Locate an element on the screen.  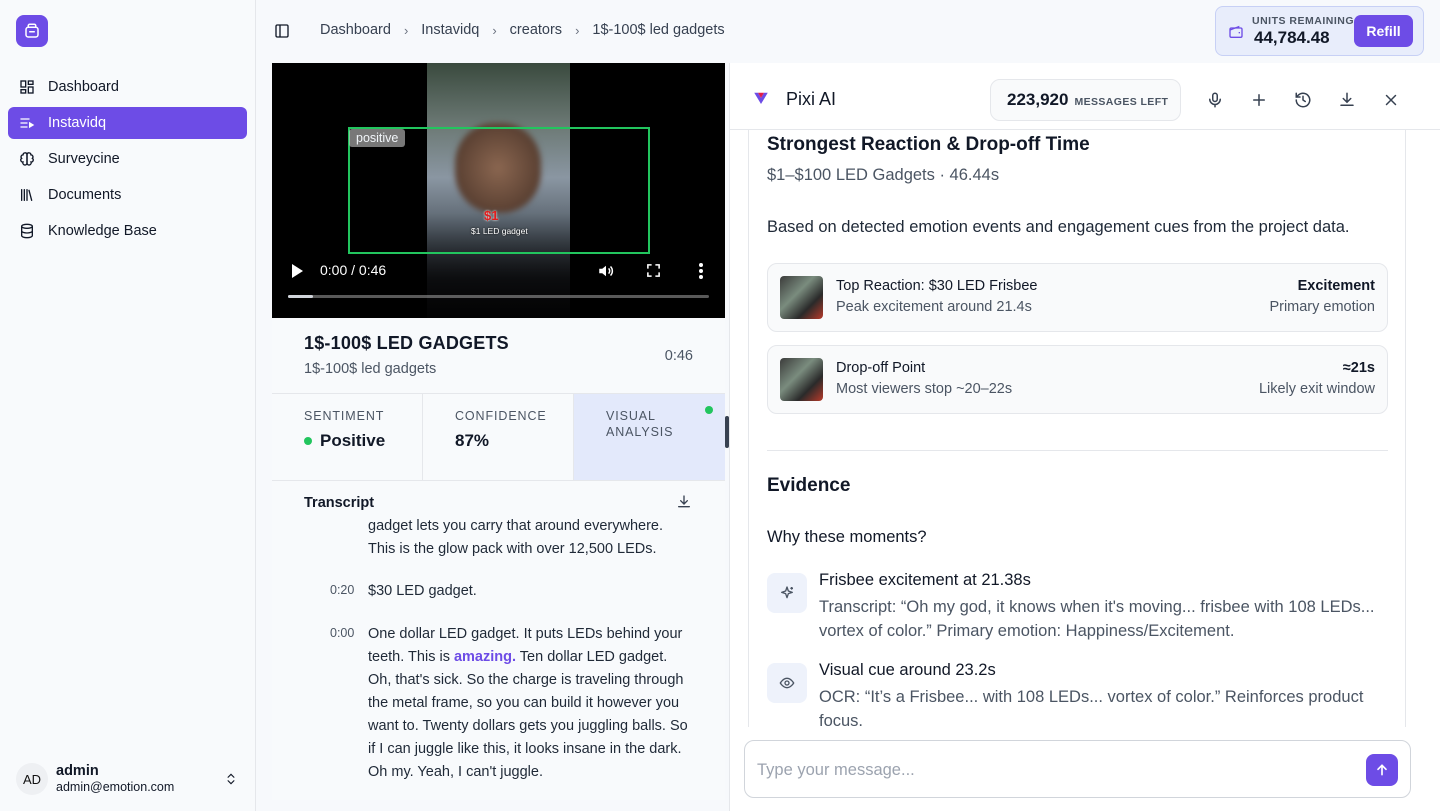
sidebar-toggle-icon is located at coordinates (282, 33).